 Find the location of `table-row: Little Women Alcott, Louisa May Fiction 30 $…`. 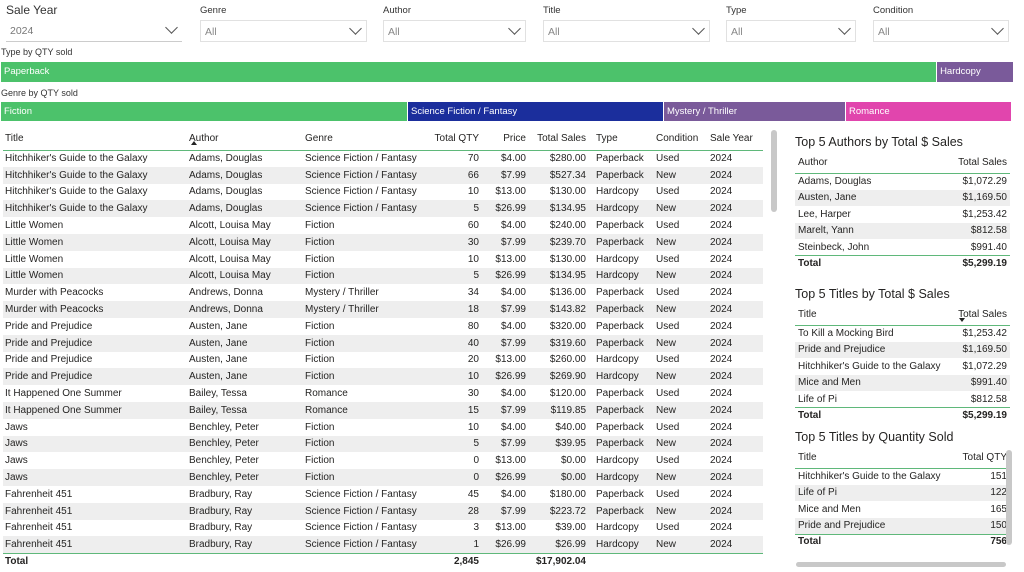

table-row: Little Women Alcott, Louisa May Fiction 30 $… is located at coordinates (383, 242).